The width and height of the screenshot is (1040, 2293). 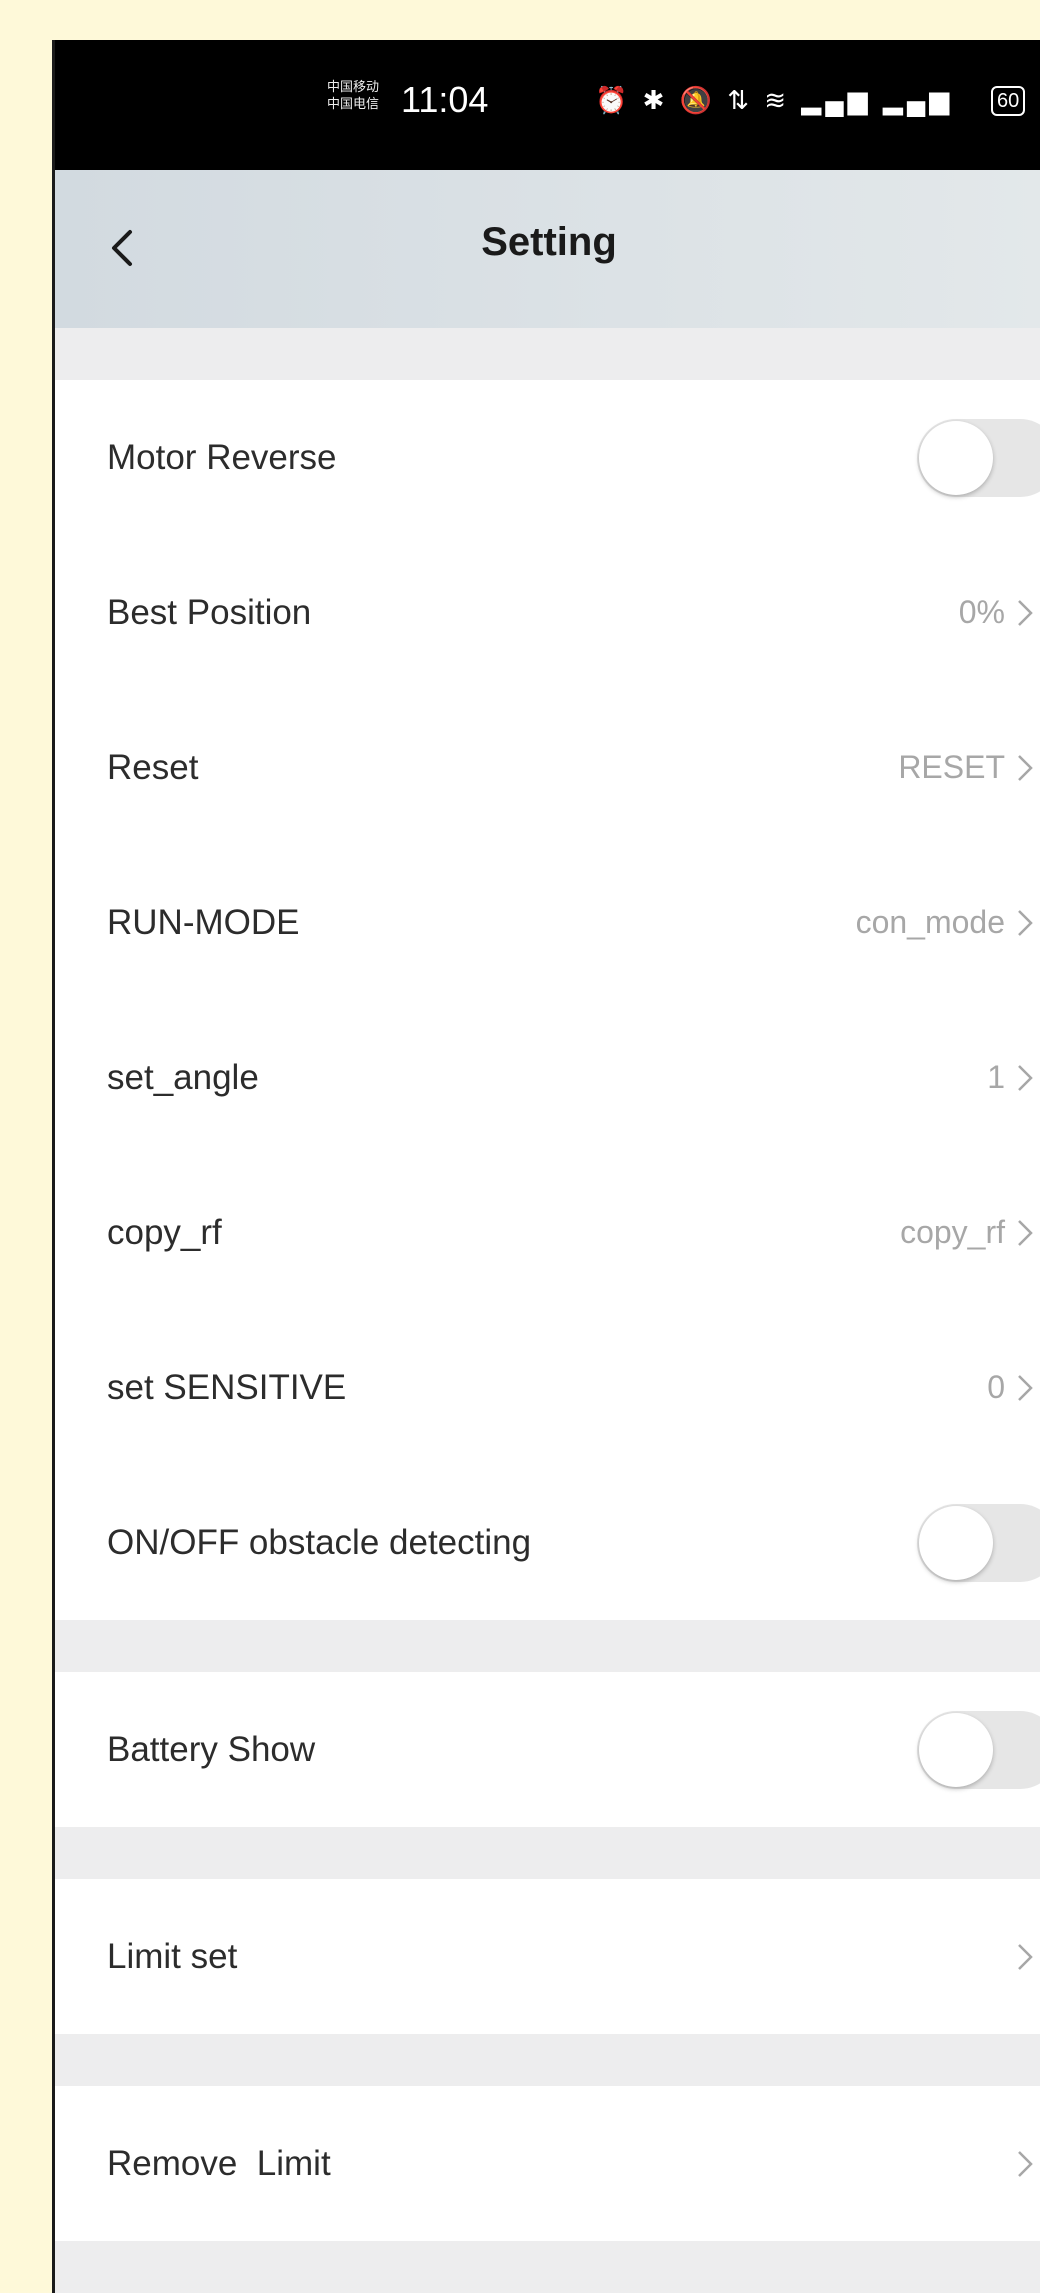 I want to click on obstacle-detecting-toggle, so click(x=978, y=1542).